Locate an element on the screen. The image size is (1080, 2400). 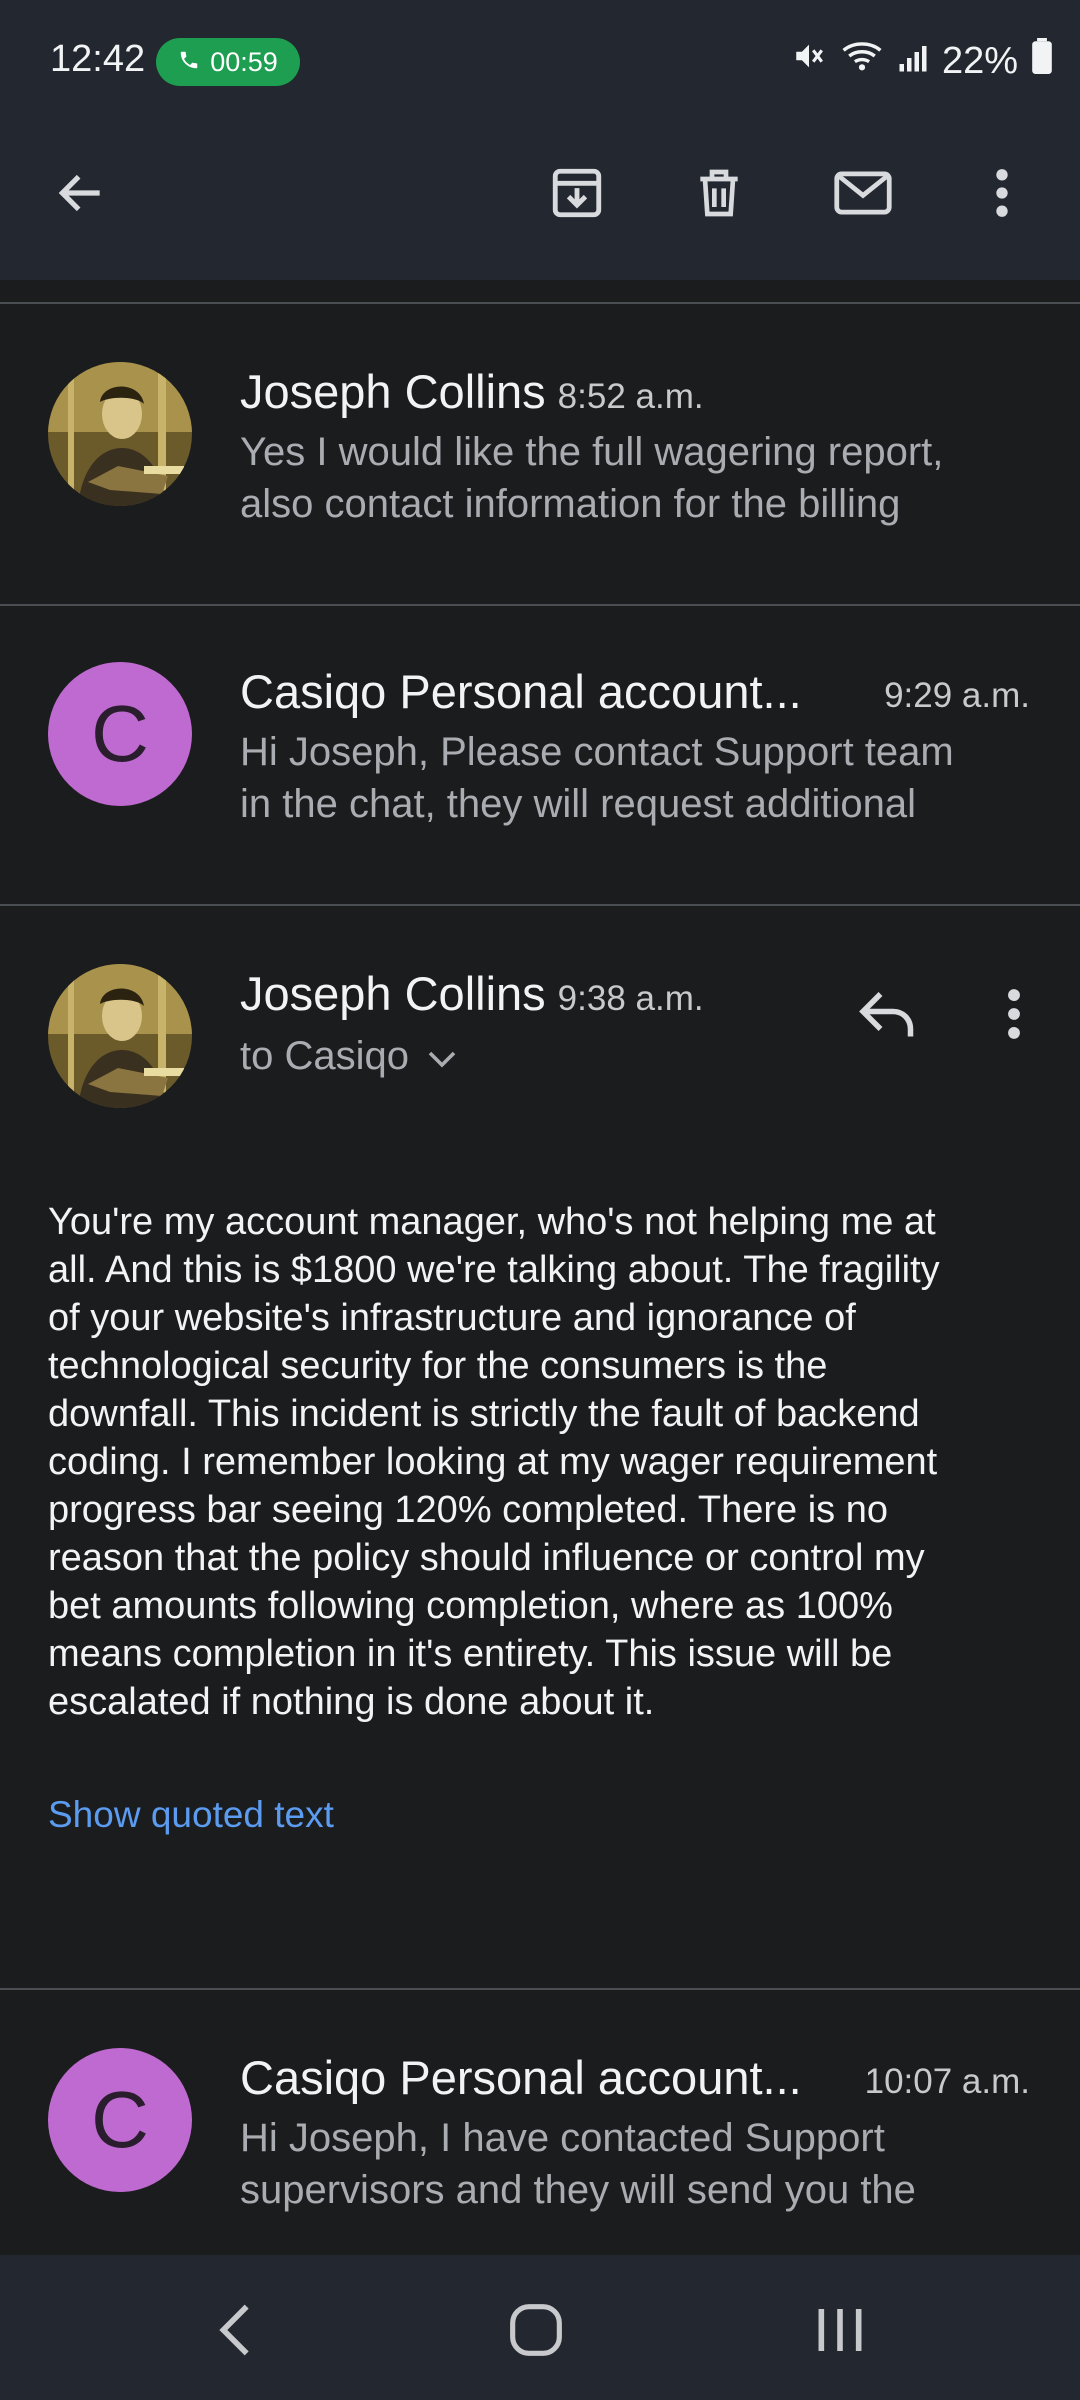
message-time: 8:52 a.m. is located at coordinates (630, 396).